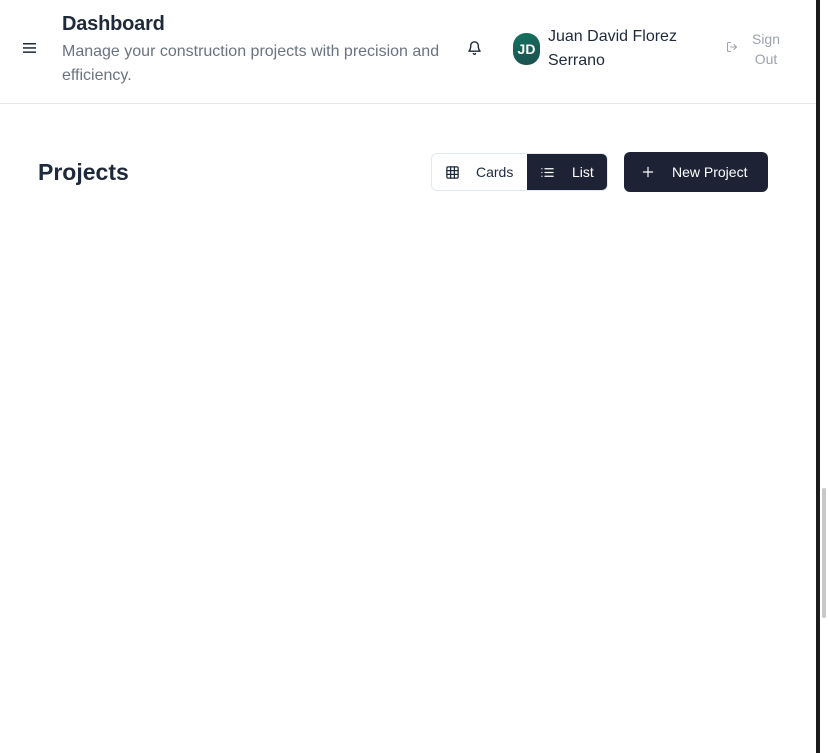 The width and height of the screenshot is (828, 753). I want to click on plus-icon, so click(648, 172).